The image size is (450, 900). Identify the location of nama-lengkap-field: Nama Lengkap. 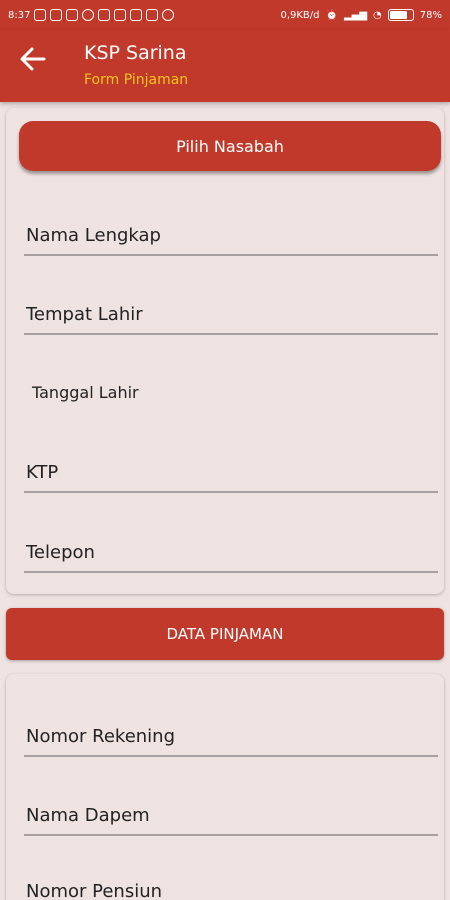
(231, 232).